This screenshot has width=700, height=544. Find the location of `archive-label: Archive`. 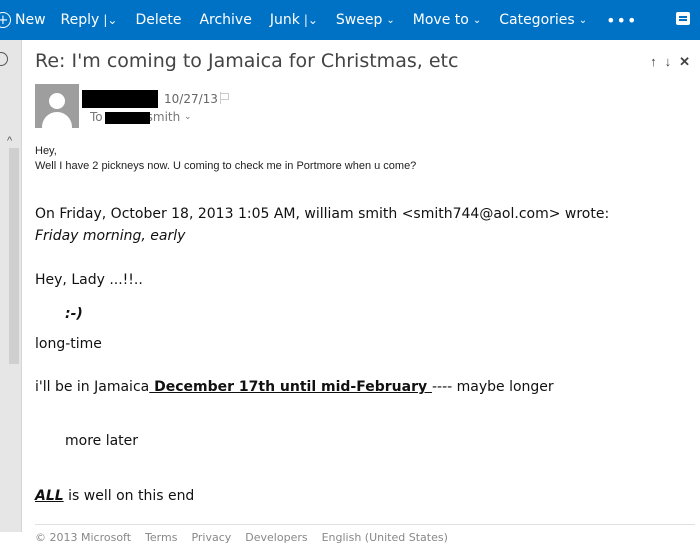

archive-label: Archive is located at coordinates (225, 20).